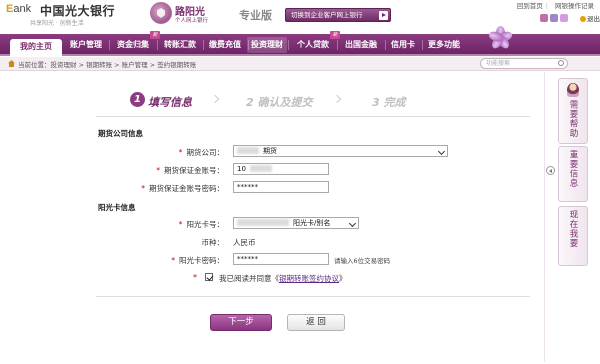 The image size is (600, 364). What do you see at coordinates (181, 45) in the screenshot?
I see `nav-transfer: 转账汇款` at bounding box center [181, 45].